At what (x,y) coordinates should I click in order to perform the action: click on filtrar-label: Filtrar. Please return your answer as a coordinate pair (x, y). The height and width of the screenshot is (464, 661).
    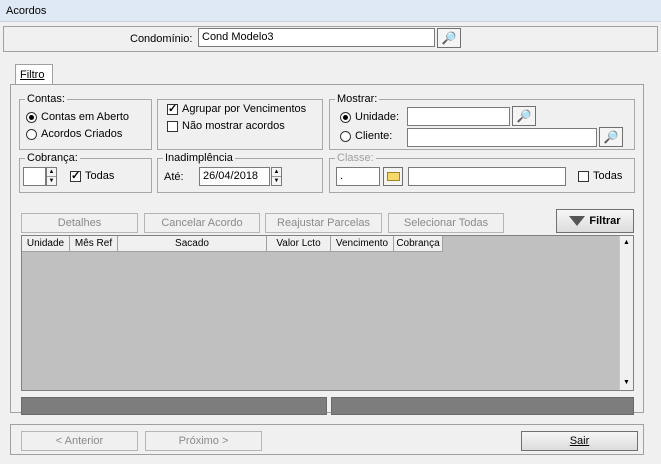
    Looking at the image, I should click on (605, 221).